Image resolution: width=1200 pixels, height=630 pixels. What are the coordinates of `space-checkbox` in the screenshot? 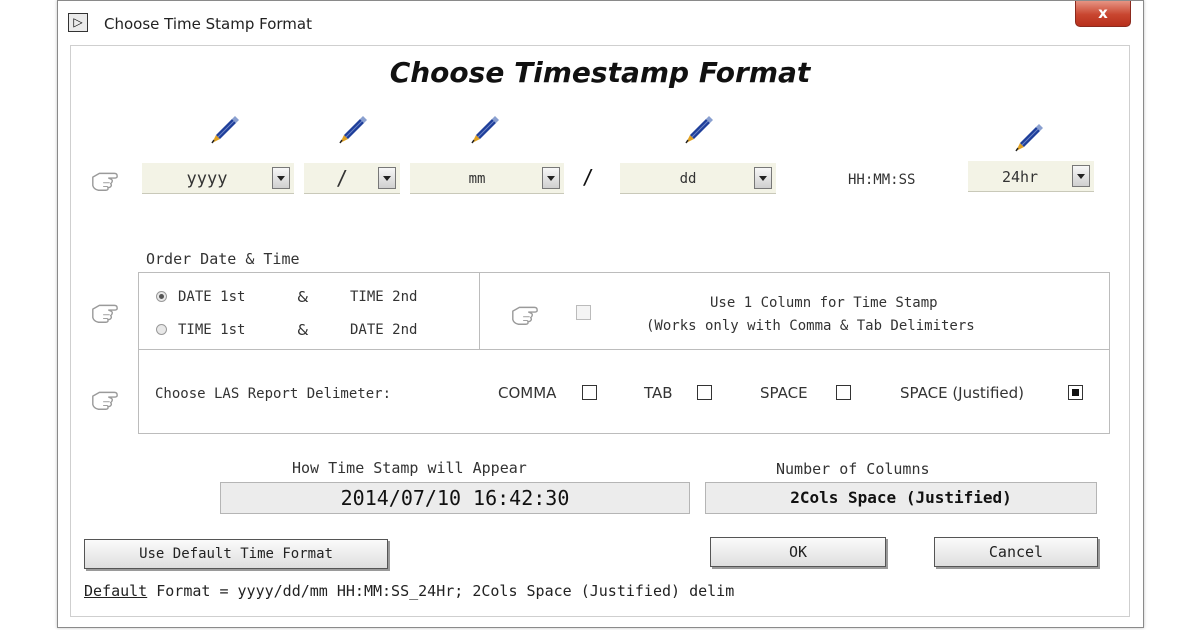 It's located at (843, 392).